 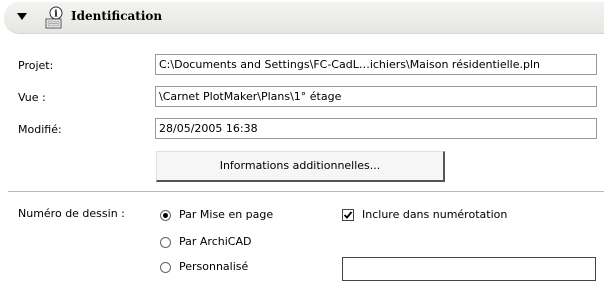 I want to click on info-document-icon: i, so click(x=54, y=17).